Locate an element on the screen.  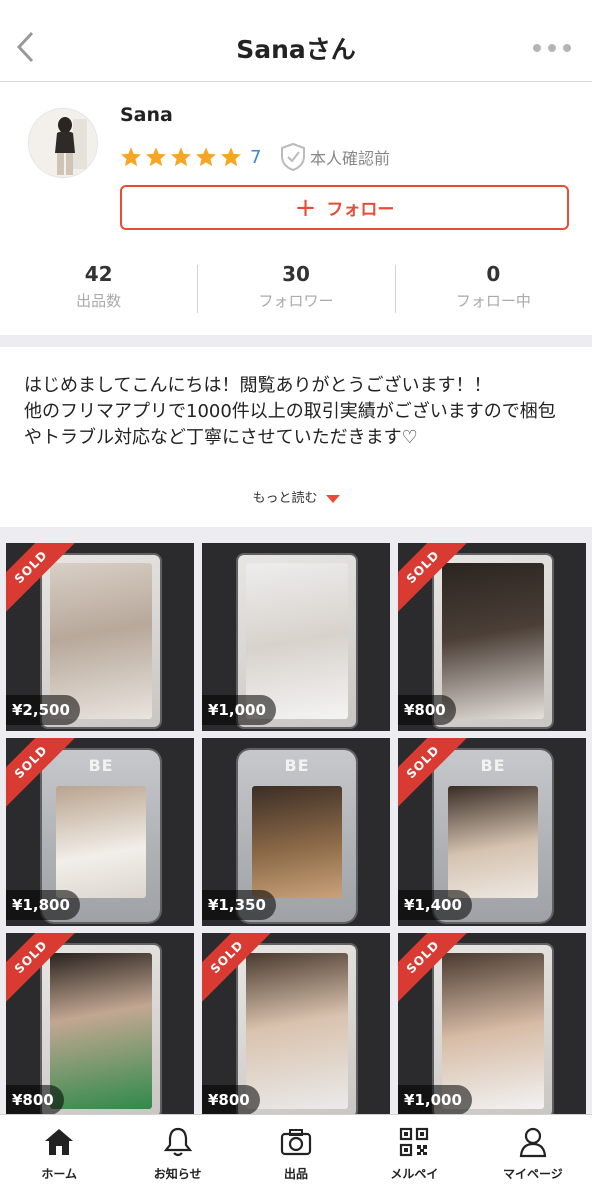
qr-code-icon is located at coordinates (414, 1142).